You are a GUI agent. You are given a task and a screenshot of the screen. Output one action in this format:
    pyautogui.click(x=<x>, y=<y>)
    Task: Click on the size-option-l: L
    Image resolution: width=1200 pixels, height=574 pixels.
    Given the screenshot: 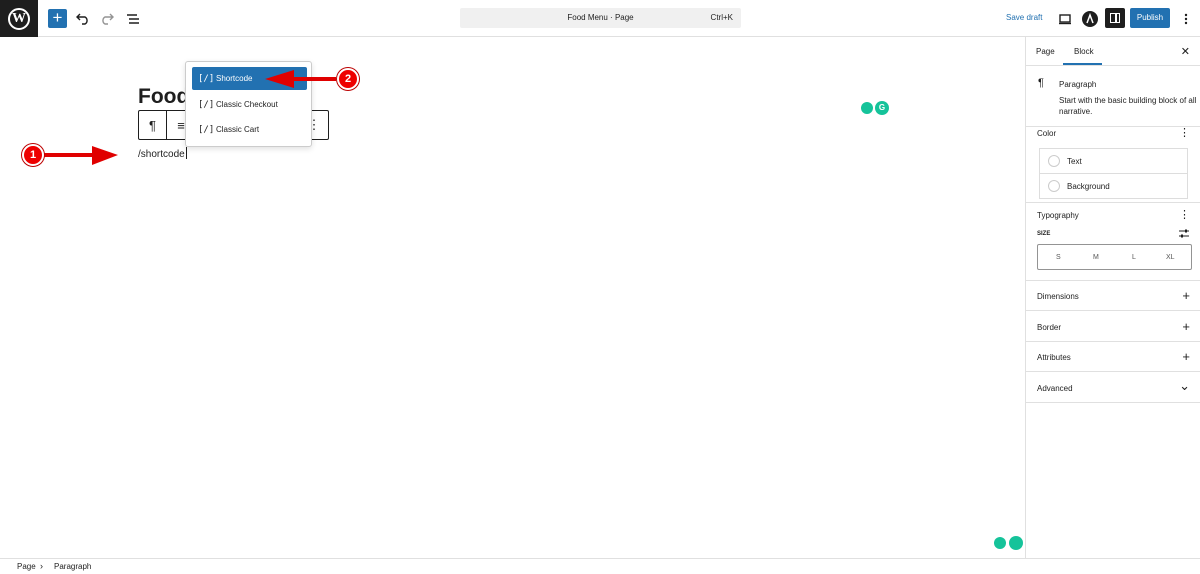 What is the action you would take?
    pyautogui.click(x=1134, y=257)
    